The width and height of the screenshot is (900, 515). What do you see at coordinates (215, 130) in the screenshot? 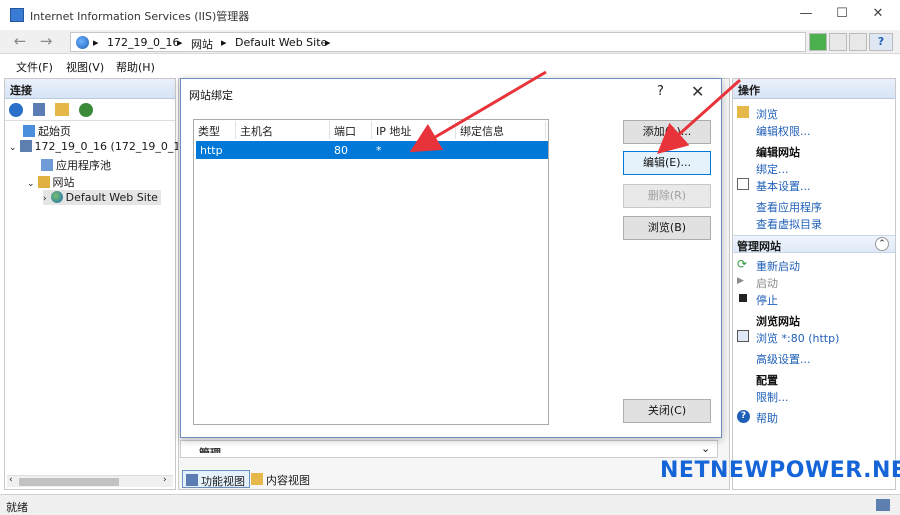
I see `column-header-type: 类型` at bounding box center [215, 130].